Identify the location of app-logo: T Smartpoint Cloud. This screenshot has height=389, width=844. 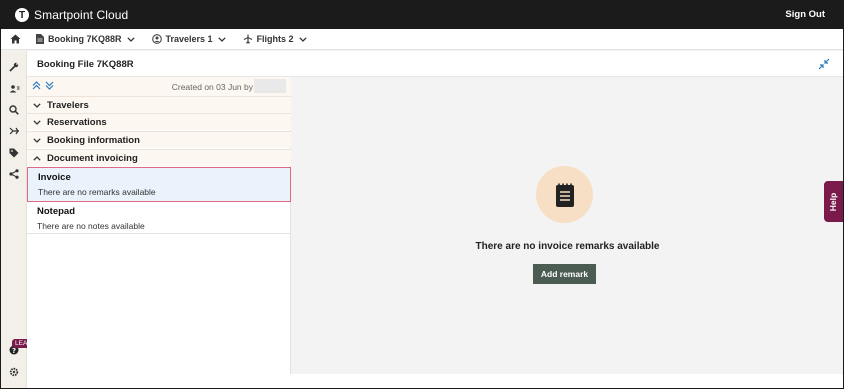
(71, 15).